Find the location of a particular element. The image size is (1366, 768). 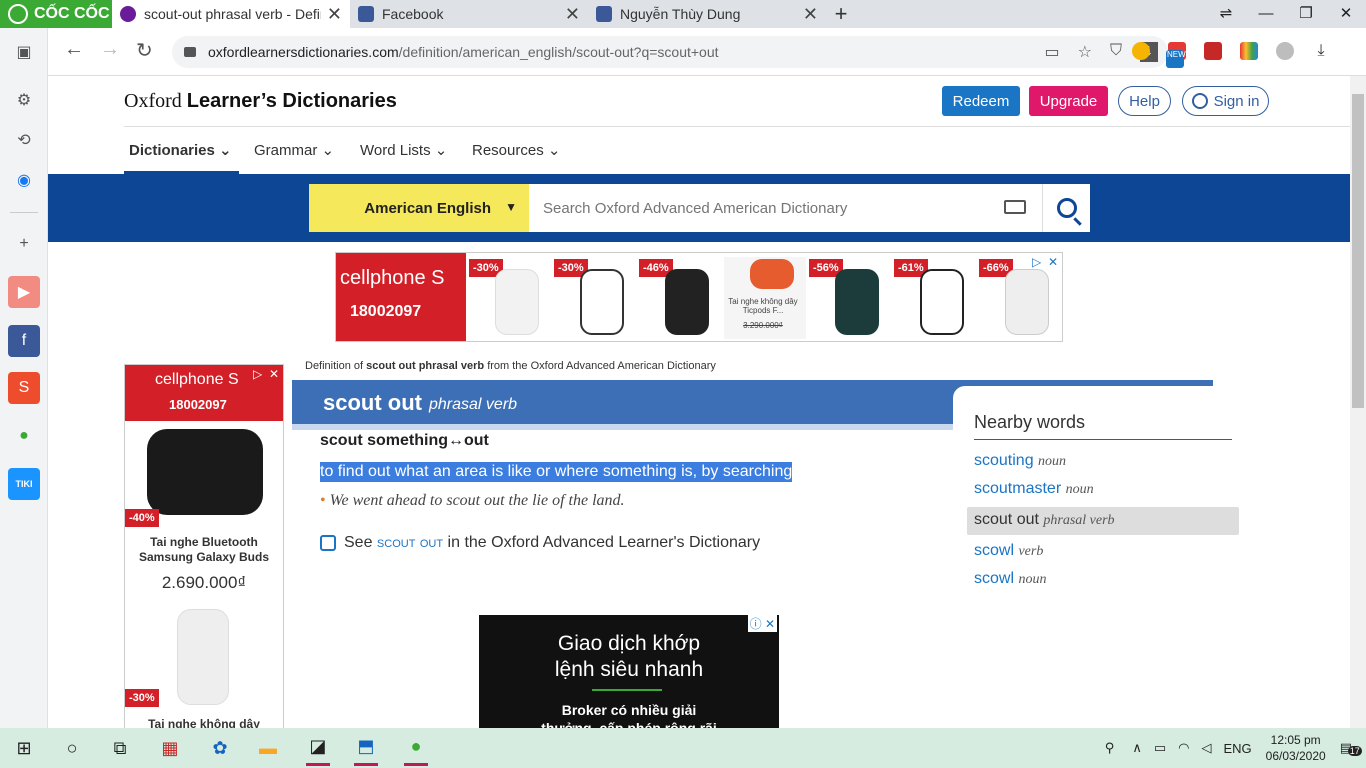

messenger-icon: ◉ is located at coordinates (24, 180).